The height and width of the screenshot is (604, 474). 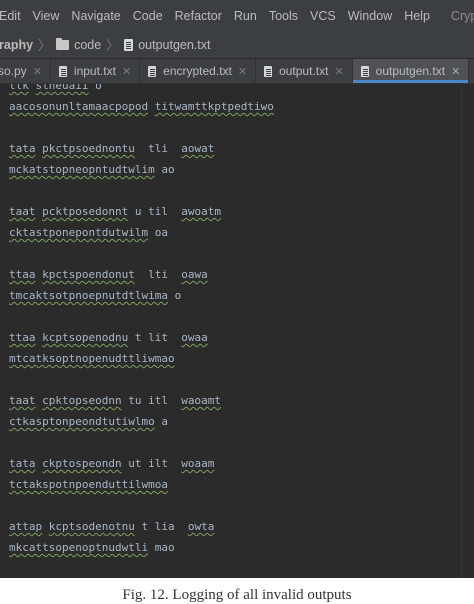 What do you see at coordinates (467, 331) in the screenshot?
I see `vertical-scrollbar` at bounding box center [467, 331].